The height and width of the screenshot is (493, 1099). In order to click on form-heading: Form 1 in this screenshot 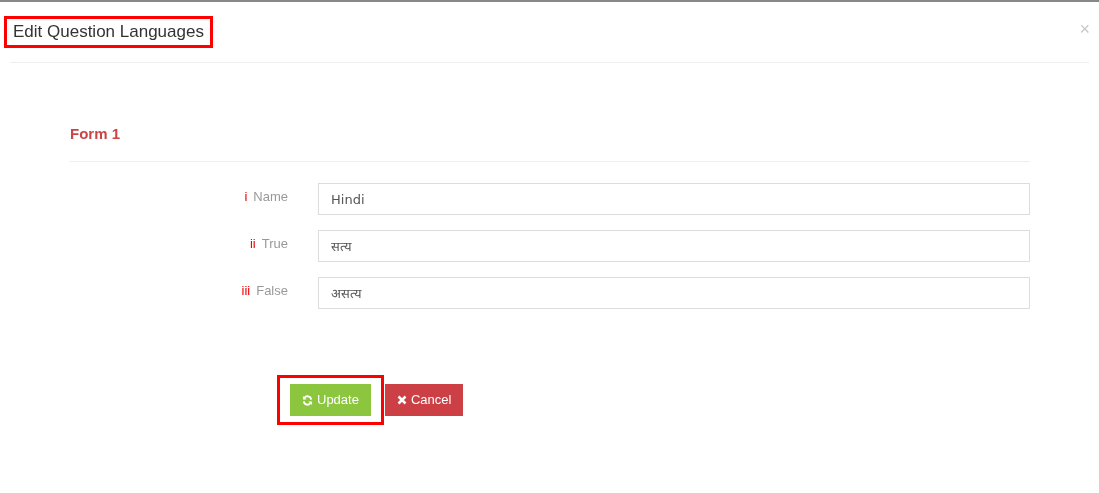, I will do `click(95, 133)`.